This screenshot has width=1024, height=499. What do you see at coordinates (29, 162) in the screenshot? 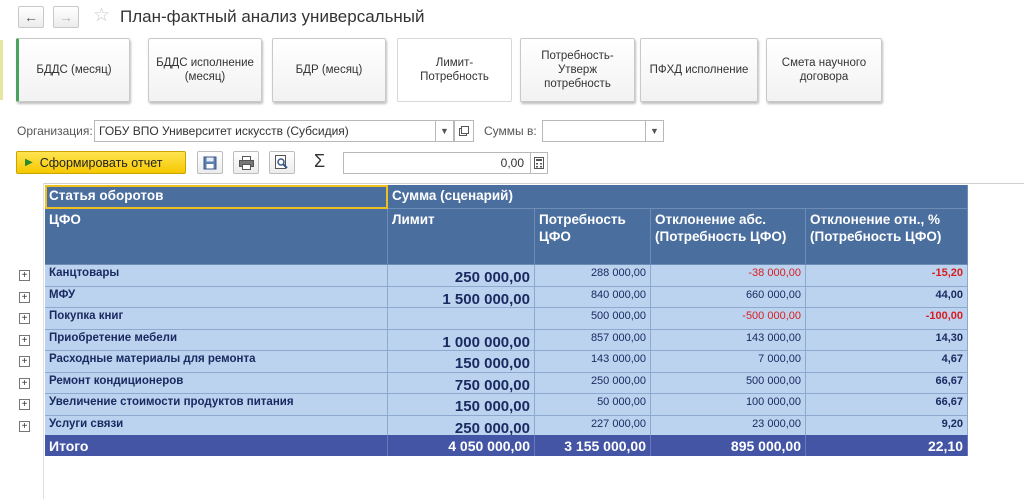
I see `play-icon: ▶` at bounding box center [29, 162].